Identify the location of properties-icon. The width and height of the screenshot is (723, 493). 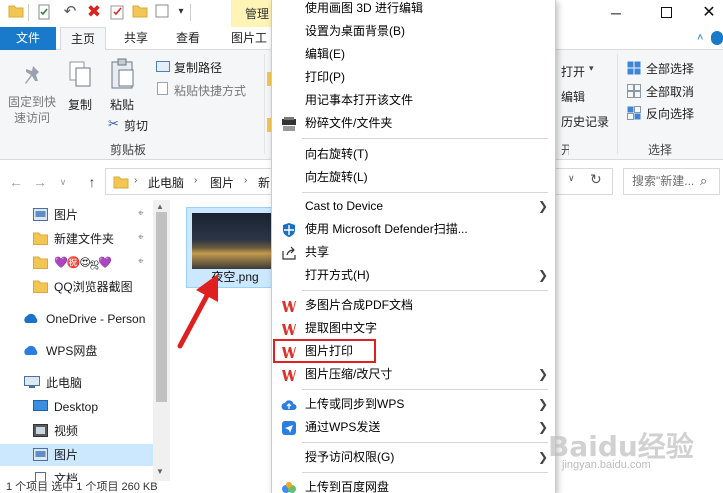
(117, 12).